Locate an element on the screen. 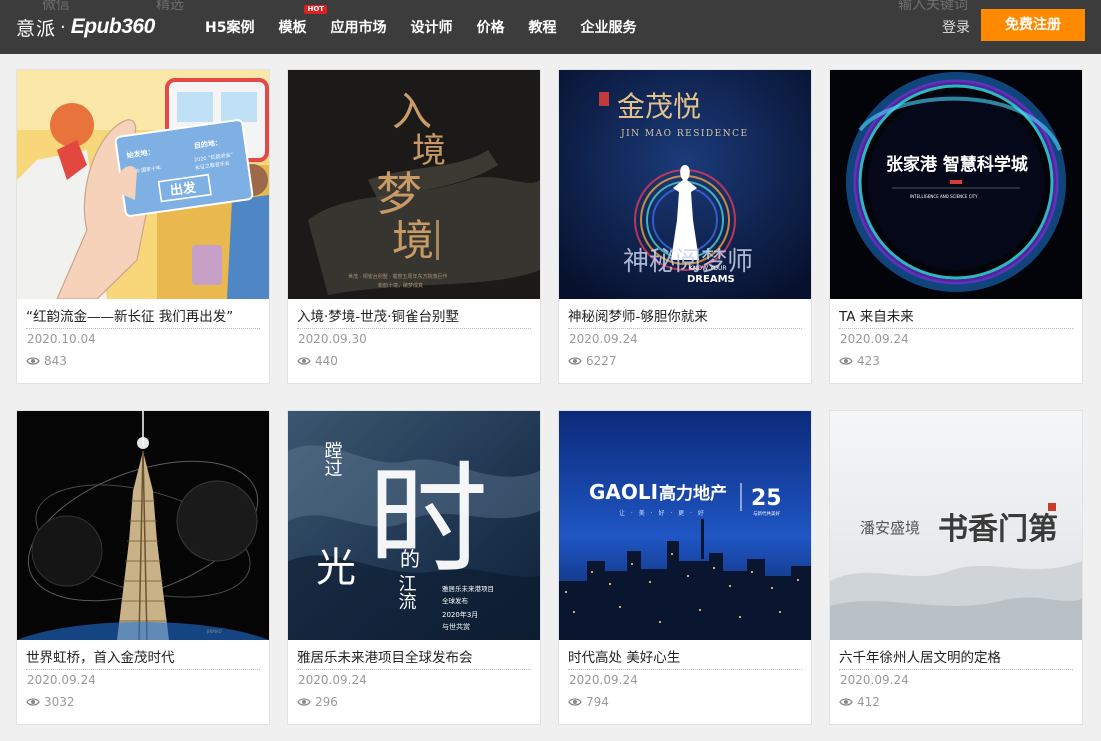  nav-designers: 设计师 is located at coordinates (431, 27).